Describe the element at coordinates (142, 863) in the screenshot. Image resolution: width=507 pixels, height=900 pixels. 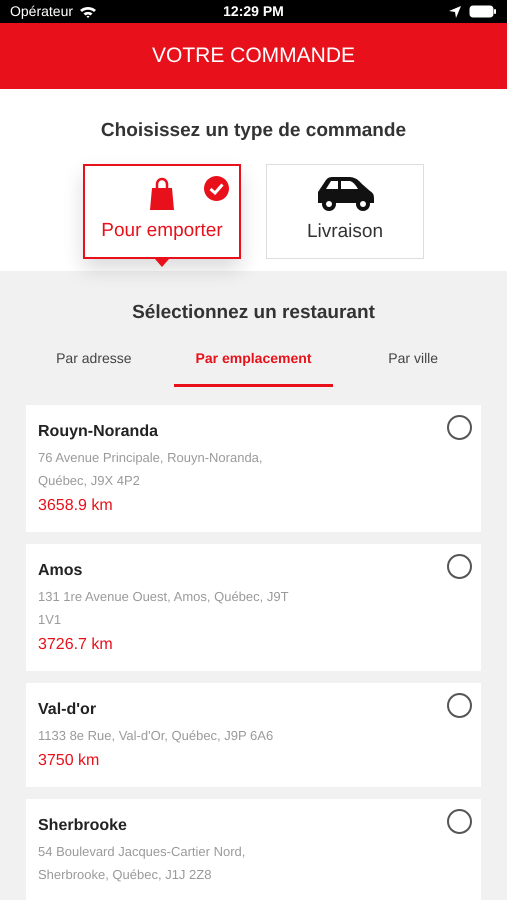
I see `restaurant-address: 54 Boulevard Jacques-Cartier Nord, Sherbrooke, Québec, J1J 2Z8` at that location.